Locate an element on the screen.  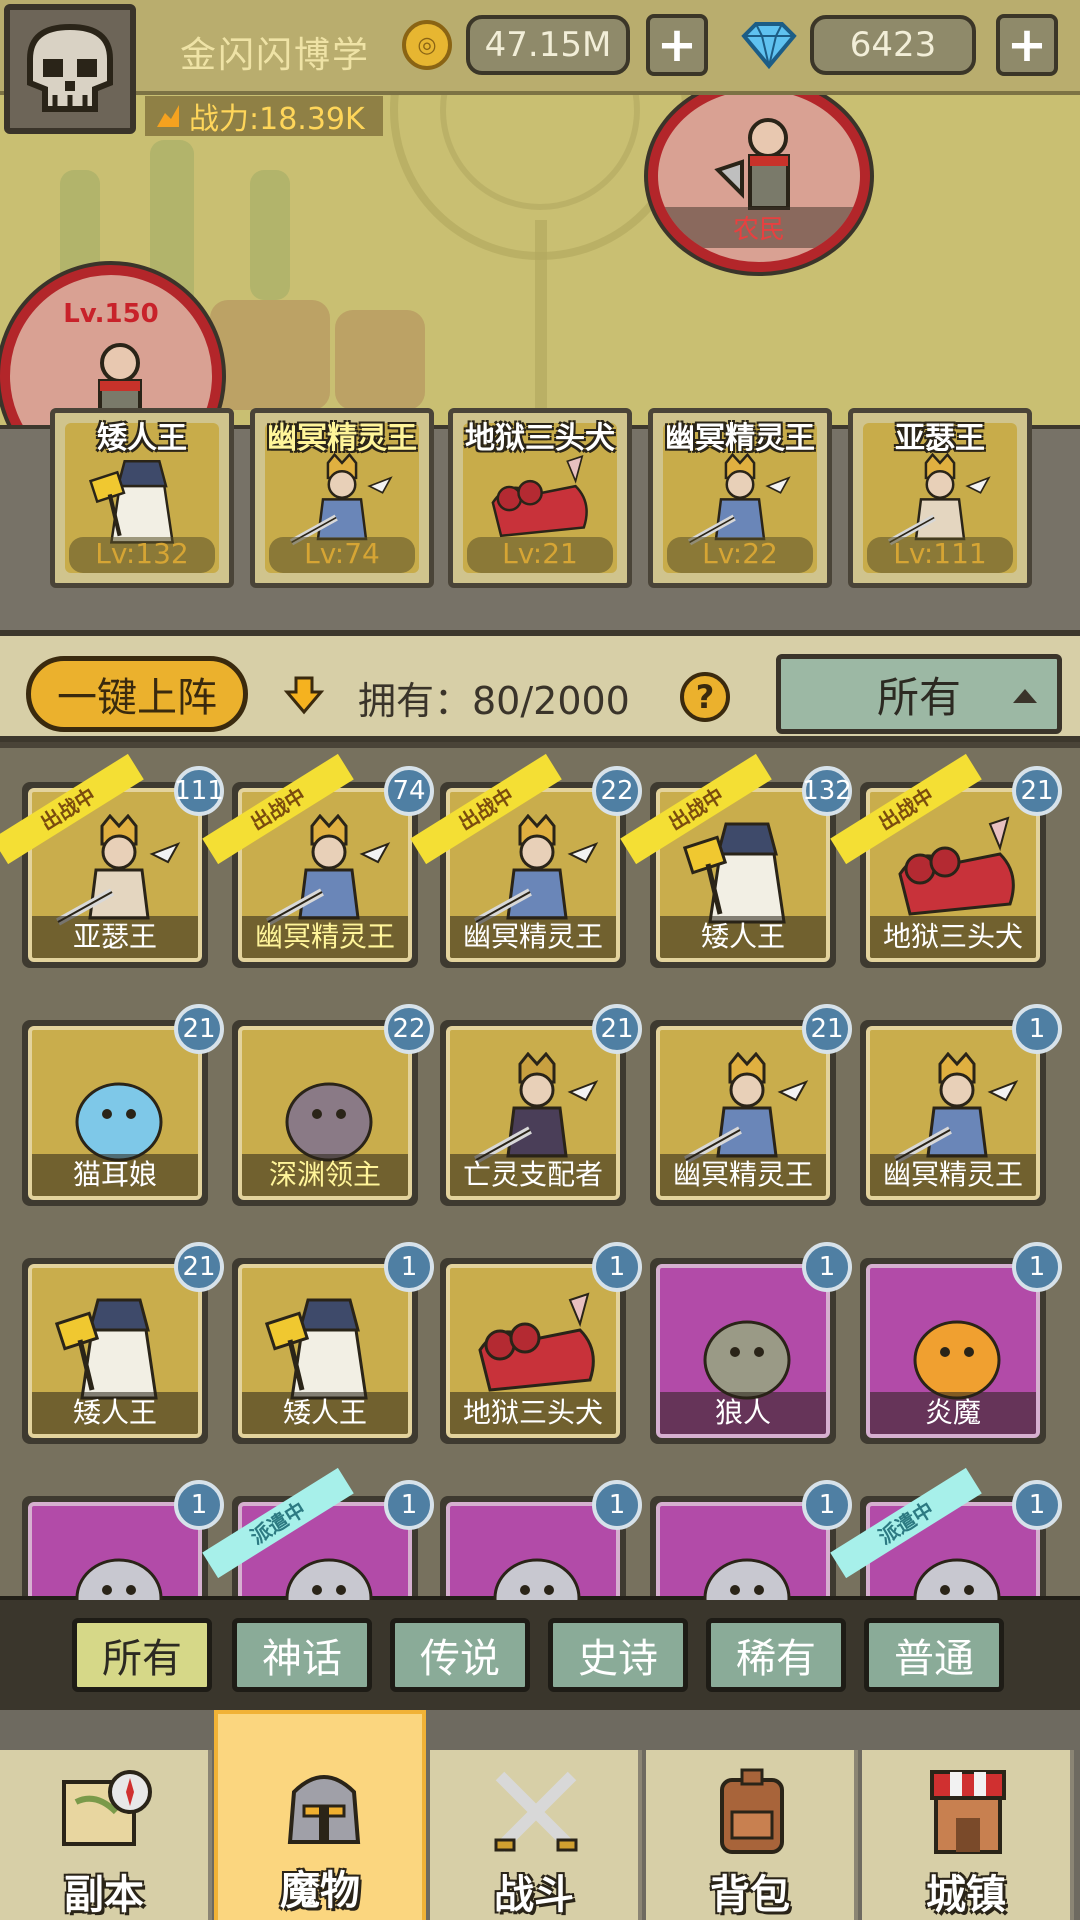
lineup-hero-level: Lv:74 is located at coordinates (342, 555).